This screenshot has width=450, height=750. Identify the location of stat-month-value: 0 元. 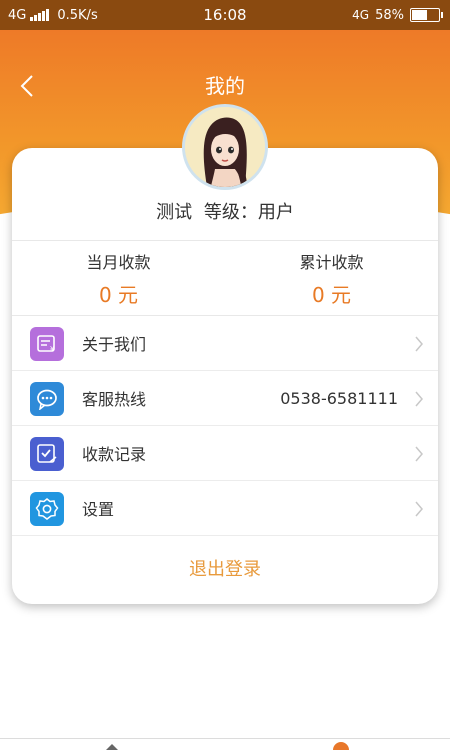
(118, 295).